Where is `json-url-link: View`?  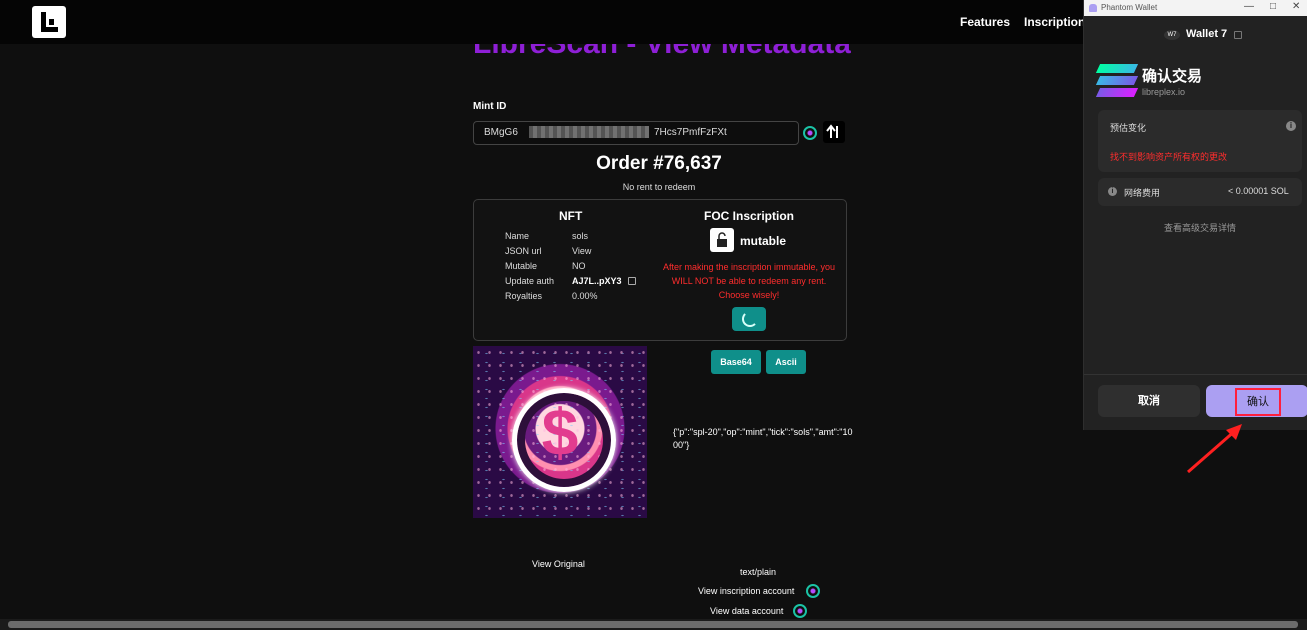
json-url-link: View is located at coordinates (581, 251).